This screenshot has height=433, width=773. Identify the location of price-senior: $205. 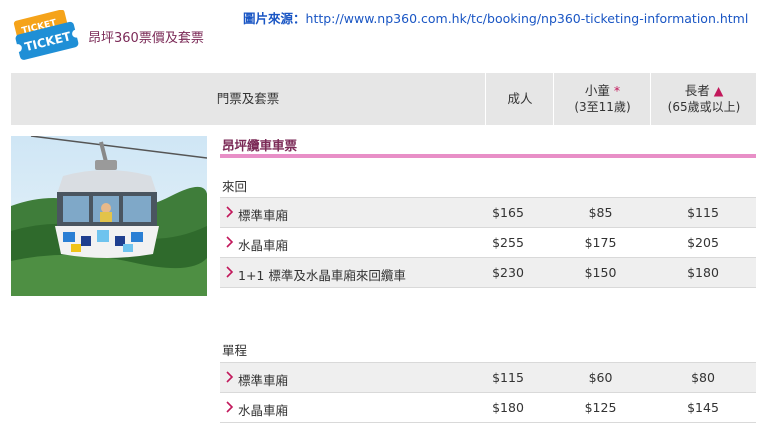
(703, 242).